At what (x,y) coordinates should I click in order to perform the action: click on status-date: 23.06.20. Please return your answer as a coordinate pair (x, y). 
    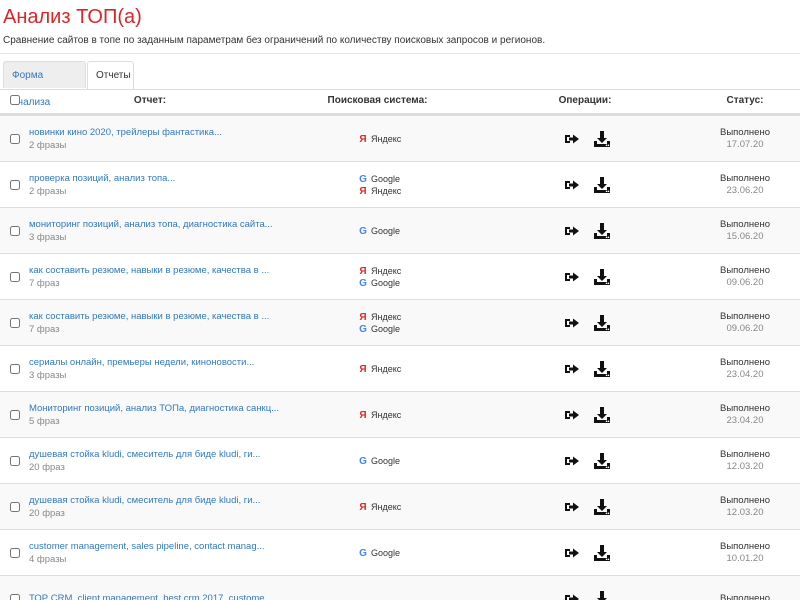
    Looking at the image, I should click on (745, 190).